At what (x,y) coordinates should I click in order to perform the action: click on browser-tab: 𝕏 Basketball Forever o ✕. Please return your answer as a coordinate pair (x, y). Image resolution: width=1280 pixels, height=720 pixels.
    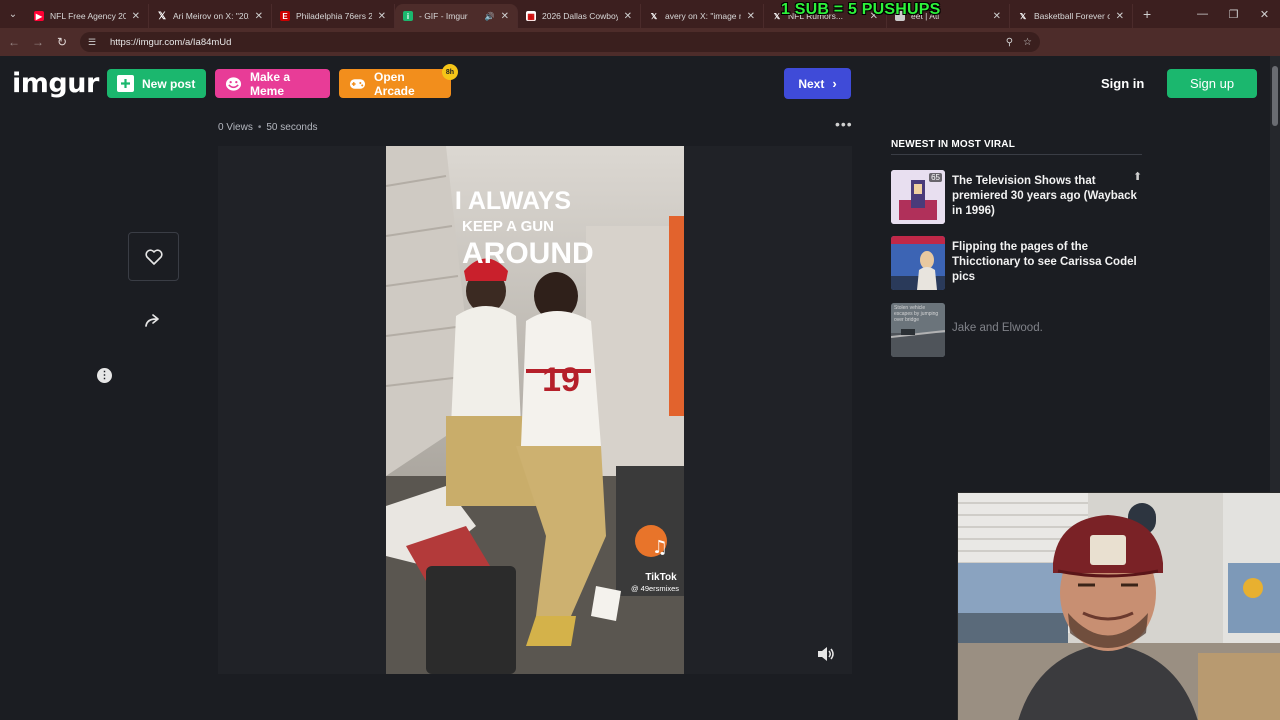
    Looking at the image, I should click on (1071, 16).